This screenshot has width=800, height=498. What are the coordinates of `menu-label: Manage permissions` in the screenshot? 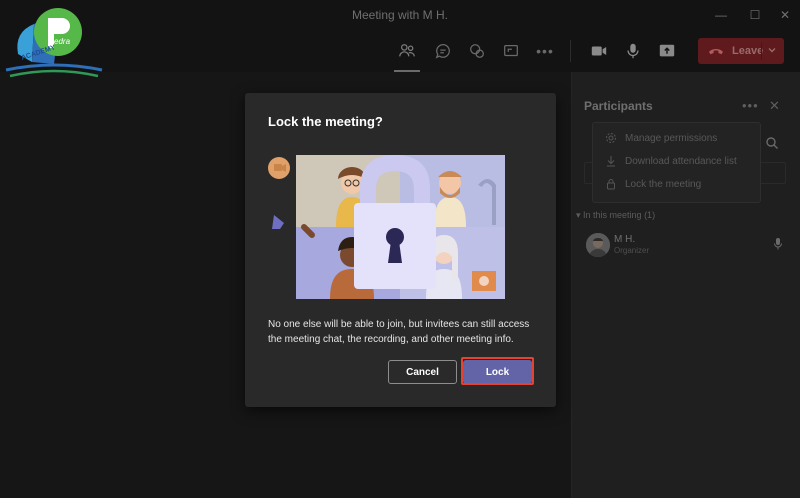 It's located at (671, 138).